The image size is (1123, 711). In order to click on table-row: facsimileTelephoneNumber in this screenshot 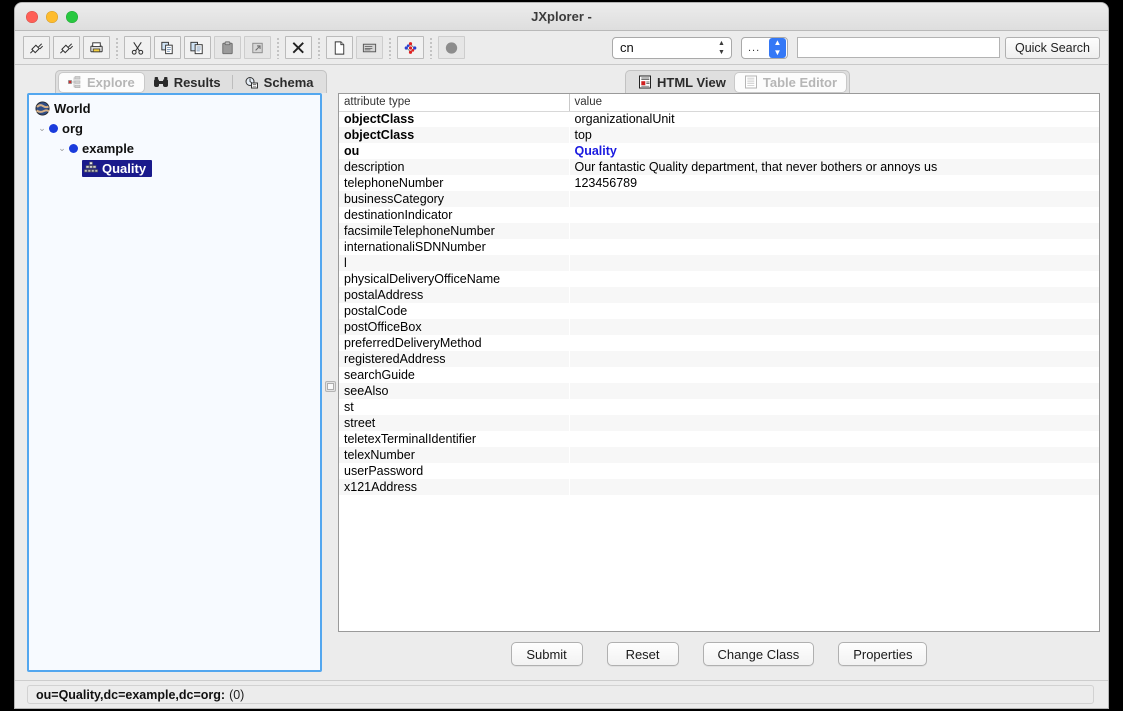, I will do `click(719, 231)`.